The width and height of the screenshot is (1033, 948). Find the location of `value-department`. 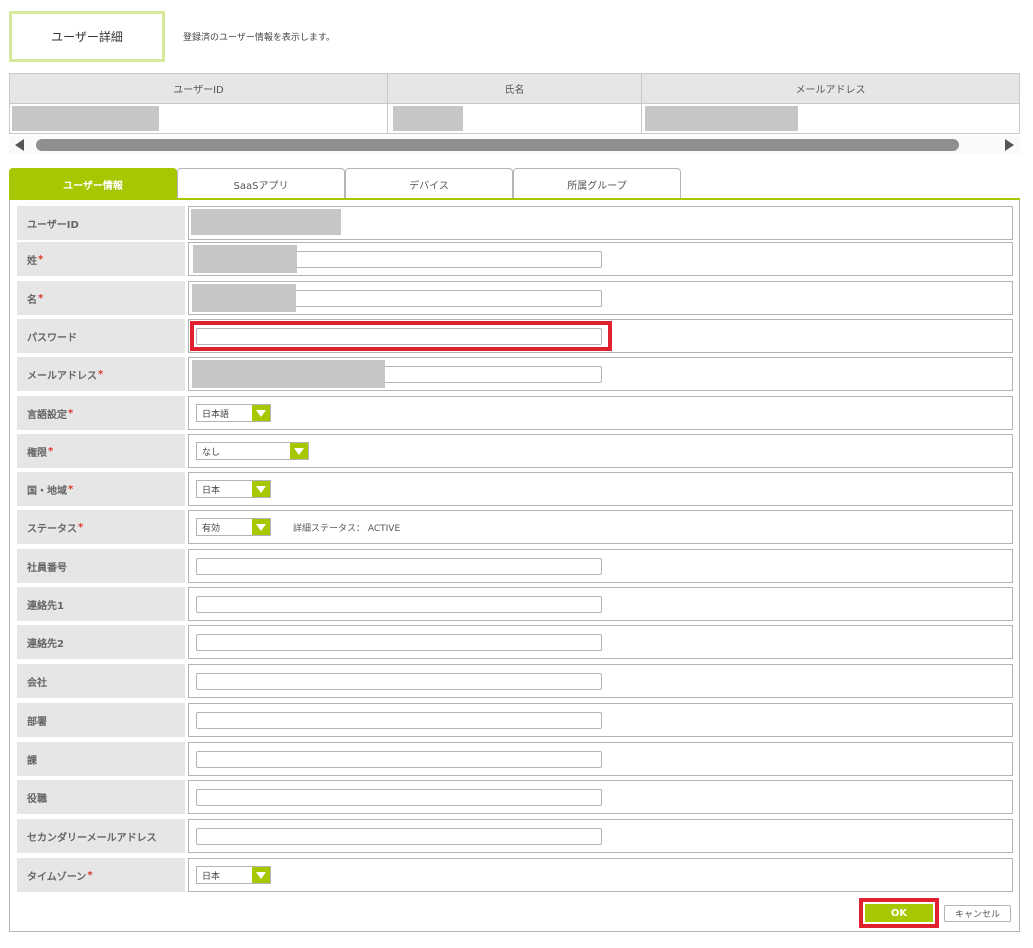

value-department is located at coordinates (600, 720).